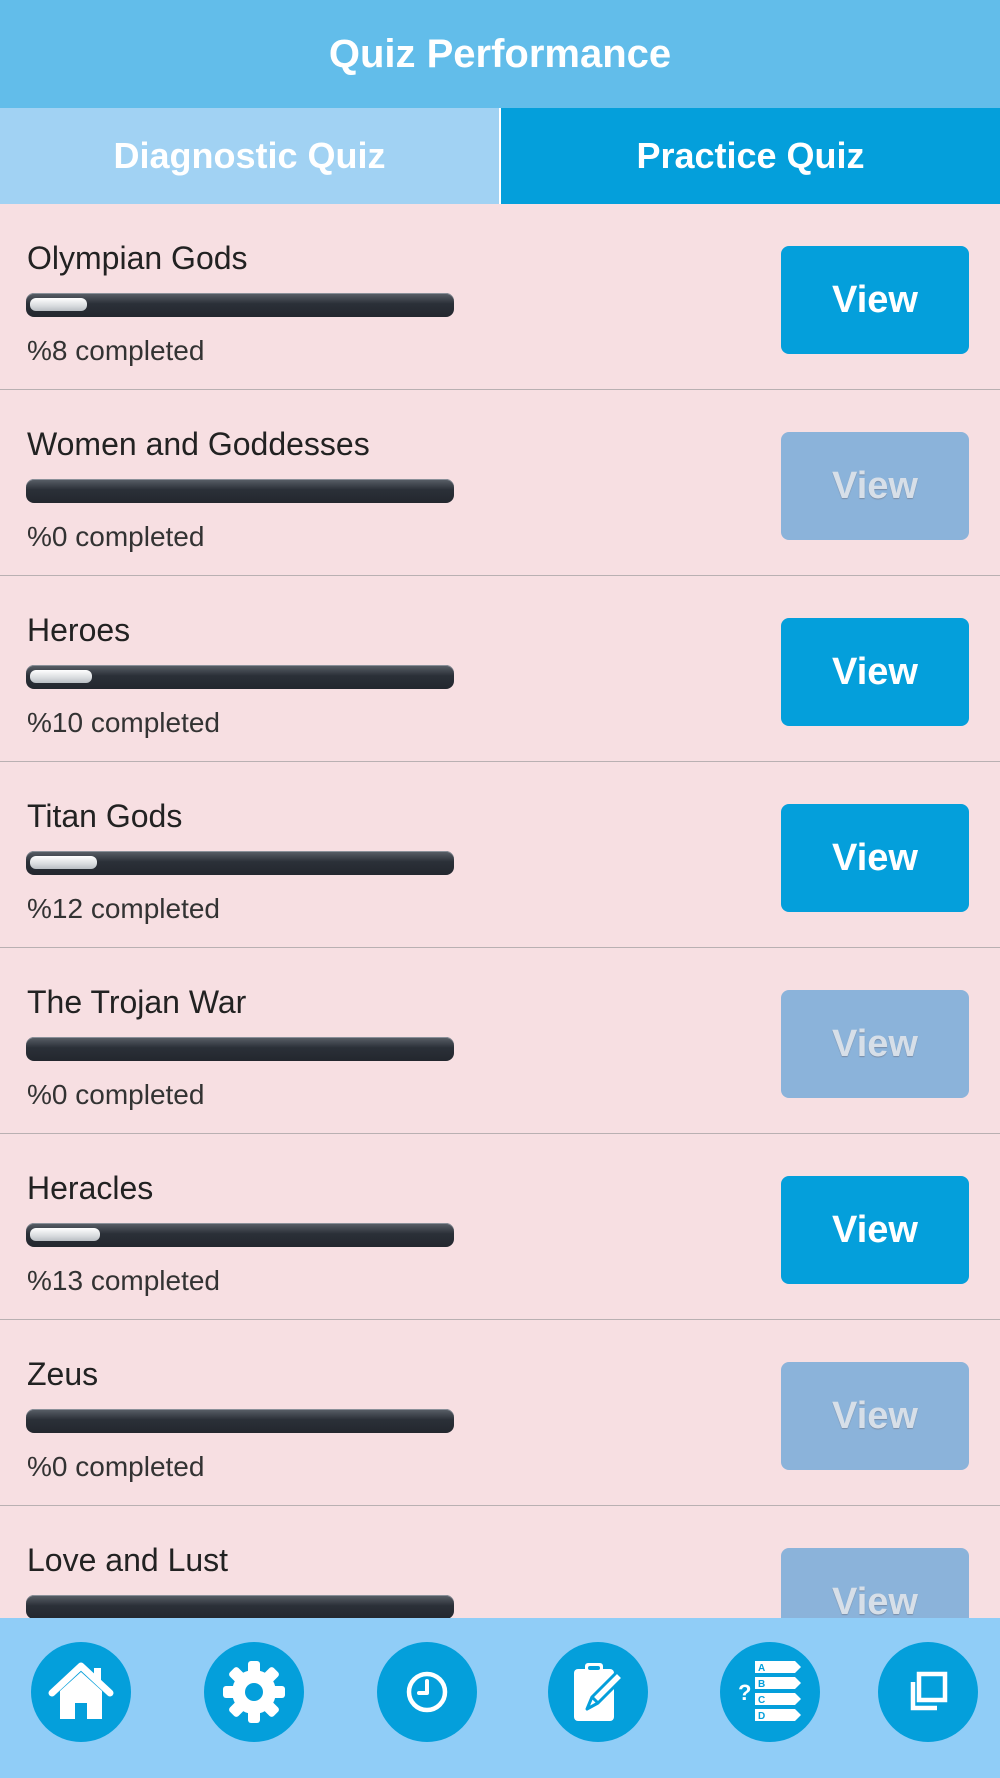  What do you see at coordinates (124, 722) in the screenshot?
I see `completion-text: %10 completed` at bounding box center [124, 722].